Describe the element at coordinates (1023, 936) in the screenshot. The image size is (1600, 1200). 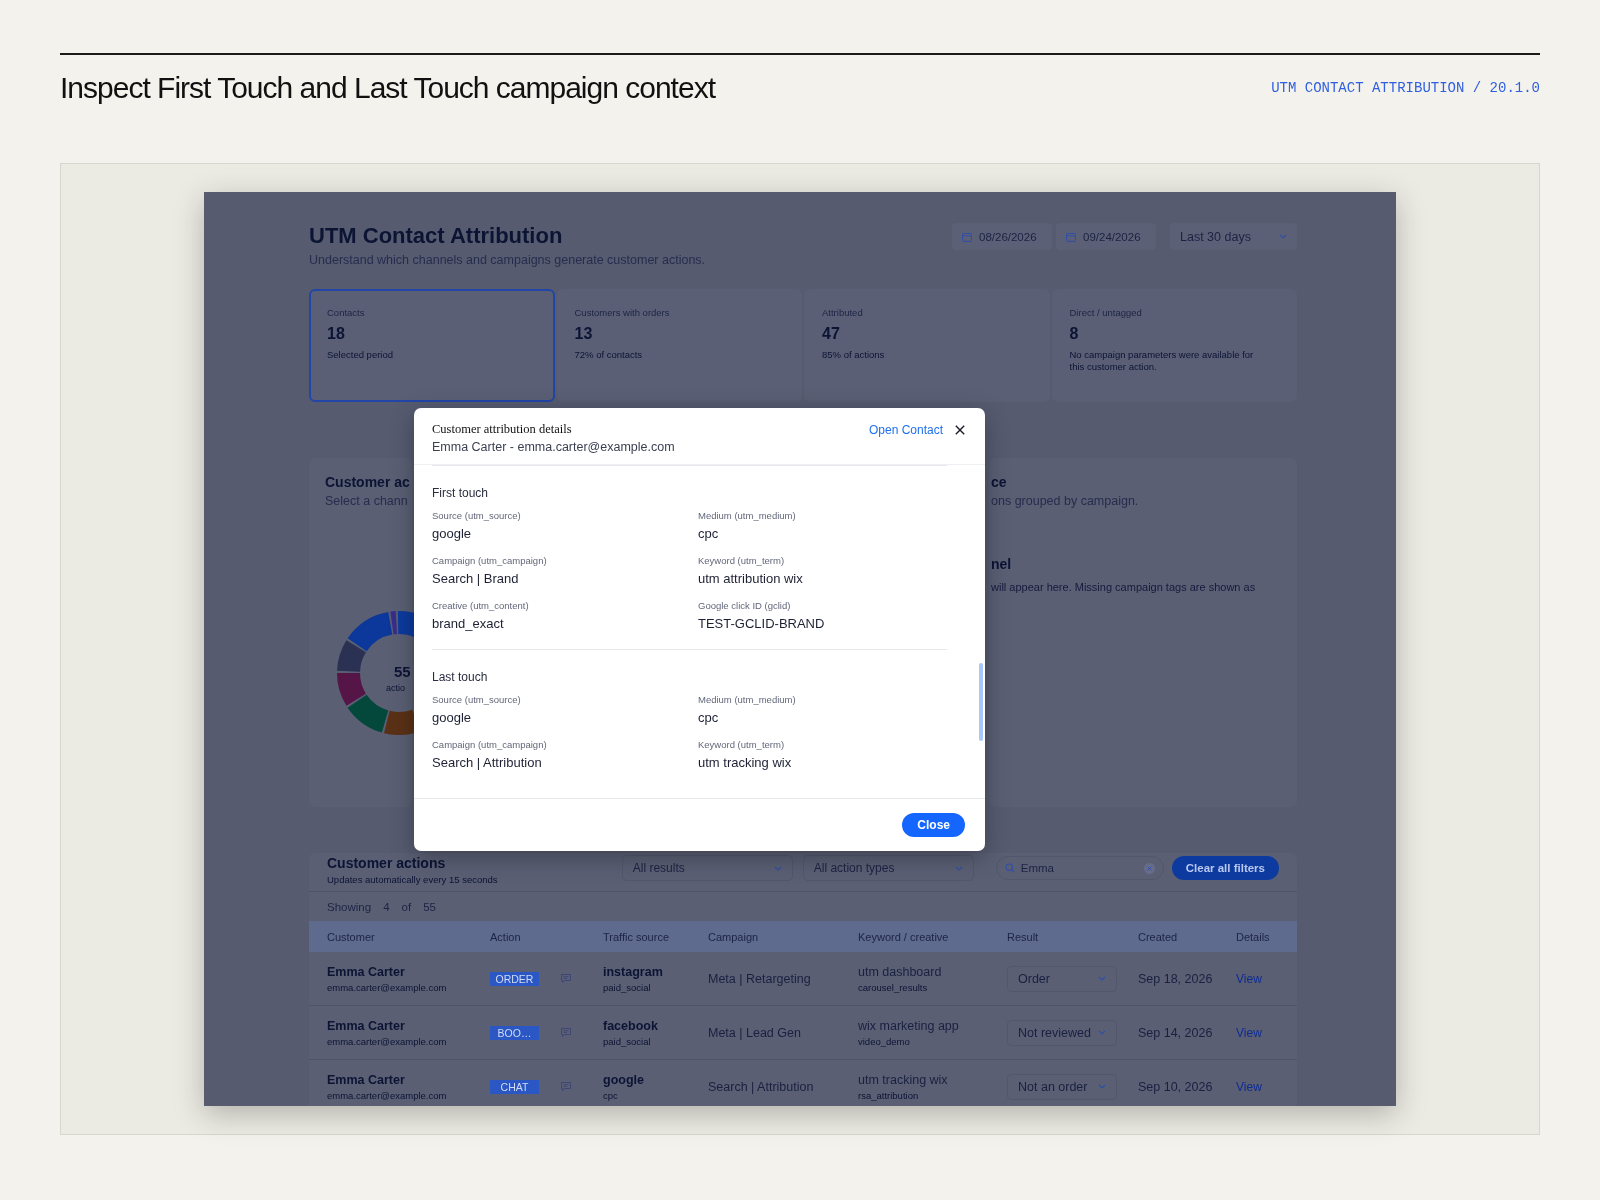
I see `column-header: Result` at that location.